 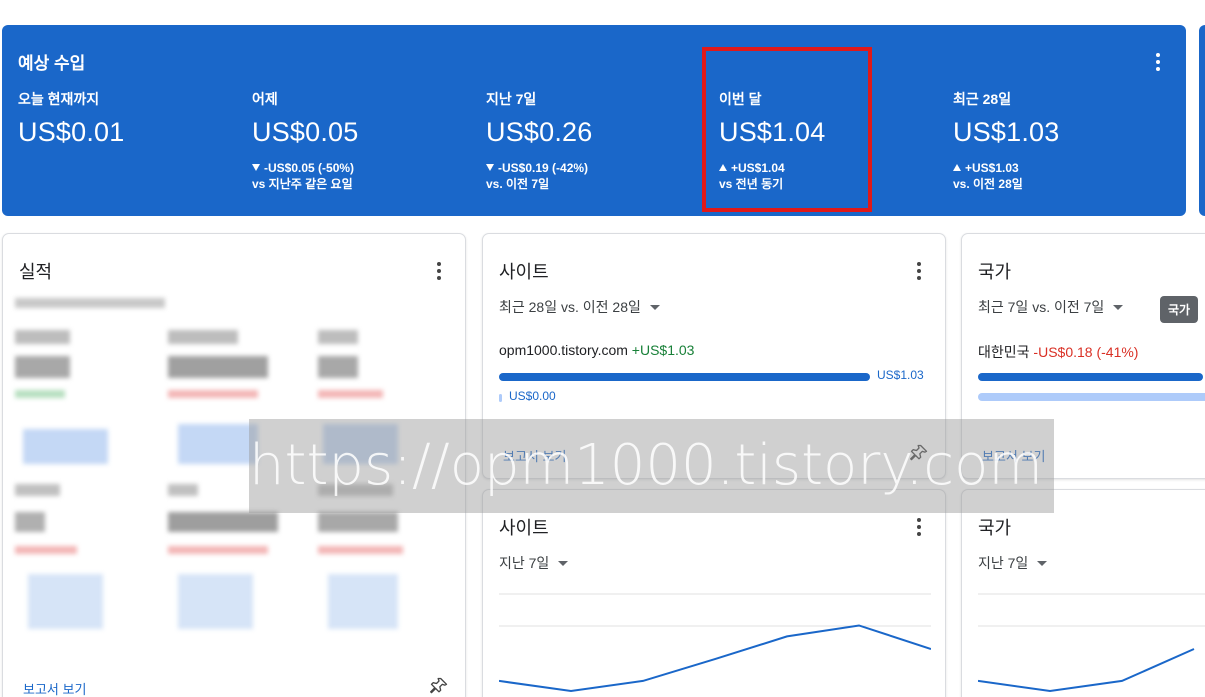 I want to click on metric-comparison: vs 전년 동기, so click(x=751, y=184).